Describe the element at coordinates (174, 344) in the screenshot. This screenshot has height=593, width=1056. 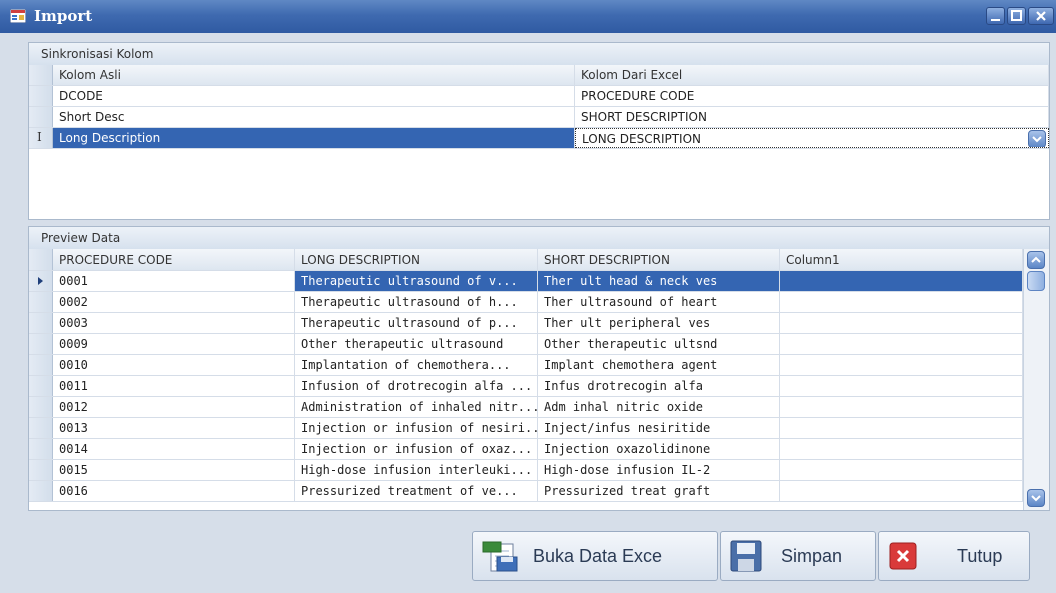
I see `procedure-code-cell: 0009` at that location.